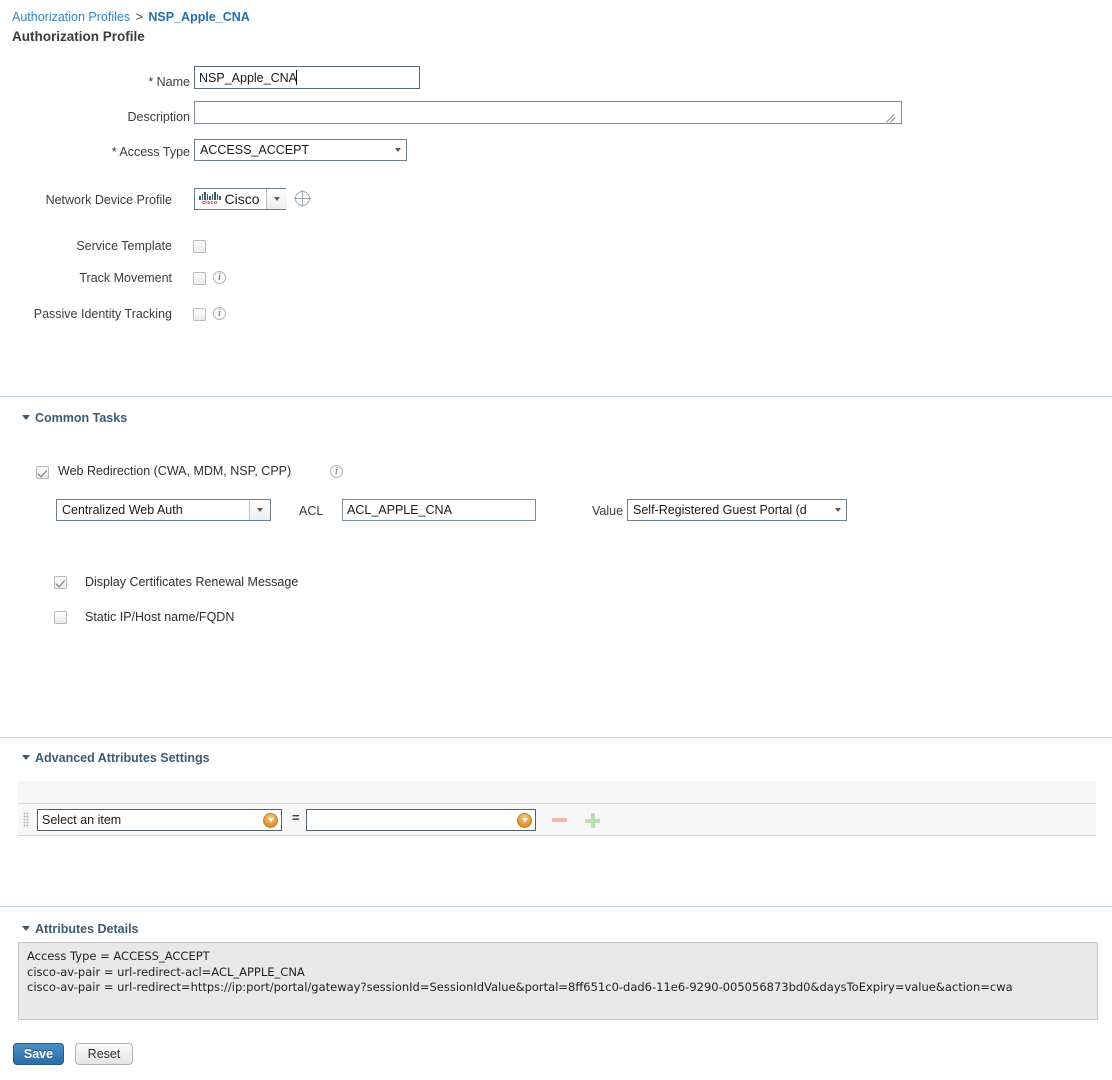 The height and width of the screenshot is (1080, 1112). Describe the element at coordinates (42, 472) in the screenshot. I see `web-redirection-checkbox` at that location.